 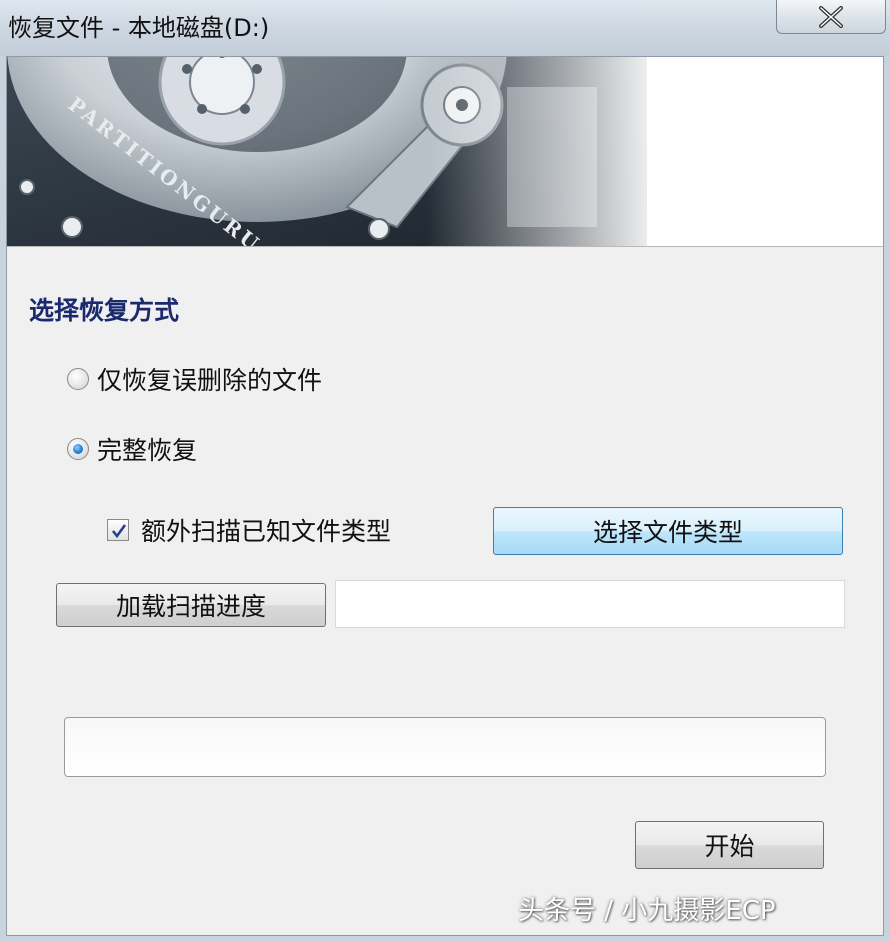 I want to click on extra-scan-label: 额外扫描已知文件类型, so click(x=266, y=531).